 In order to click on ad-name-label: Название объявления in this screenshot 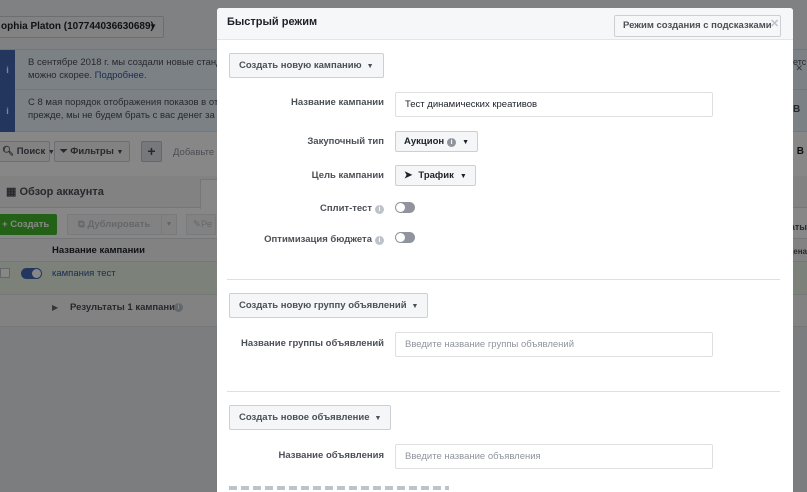, I will do `click(331, 455)`.